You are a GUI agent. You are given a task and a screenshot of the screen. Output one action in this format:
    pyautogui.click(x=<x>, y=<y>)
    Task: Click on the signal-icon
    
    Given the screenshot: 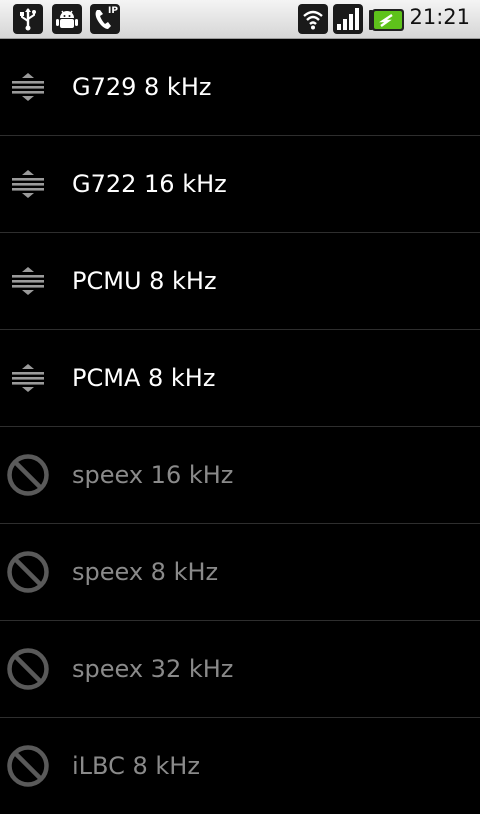 What is the action you would take?
    pyautogui.click(x=348, y=19)
    